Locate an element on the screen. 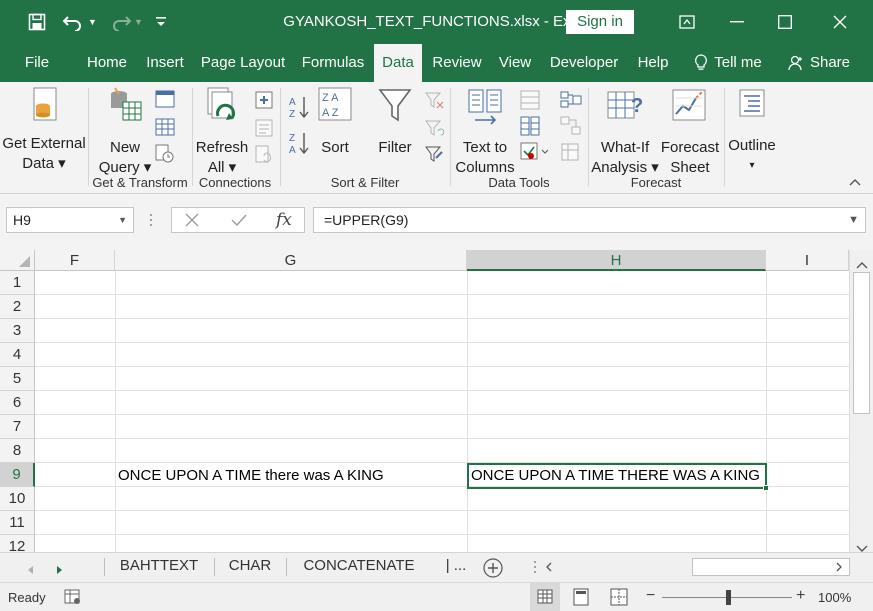 This screenshot has width=873, height=611. new-query-button: New Query ▾ is located at coordinates (125, 132).